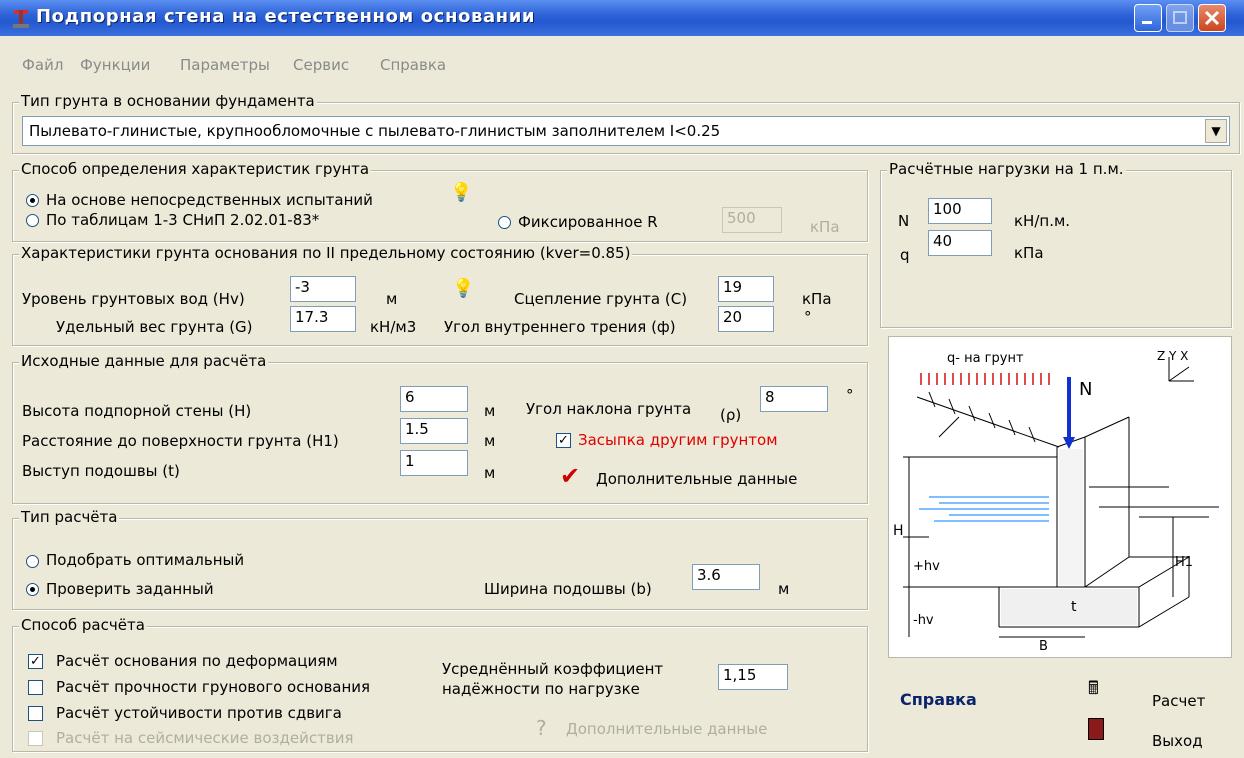 The height and width of the screenshot is (758, 1244). What do you see at coordinates (490, 411) in the screenshot?
I see `h-unit: м` at bounding box center [490, 411].